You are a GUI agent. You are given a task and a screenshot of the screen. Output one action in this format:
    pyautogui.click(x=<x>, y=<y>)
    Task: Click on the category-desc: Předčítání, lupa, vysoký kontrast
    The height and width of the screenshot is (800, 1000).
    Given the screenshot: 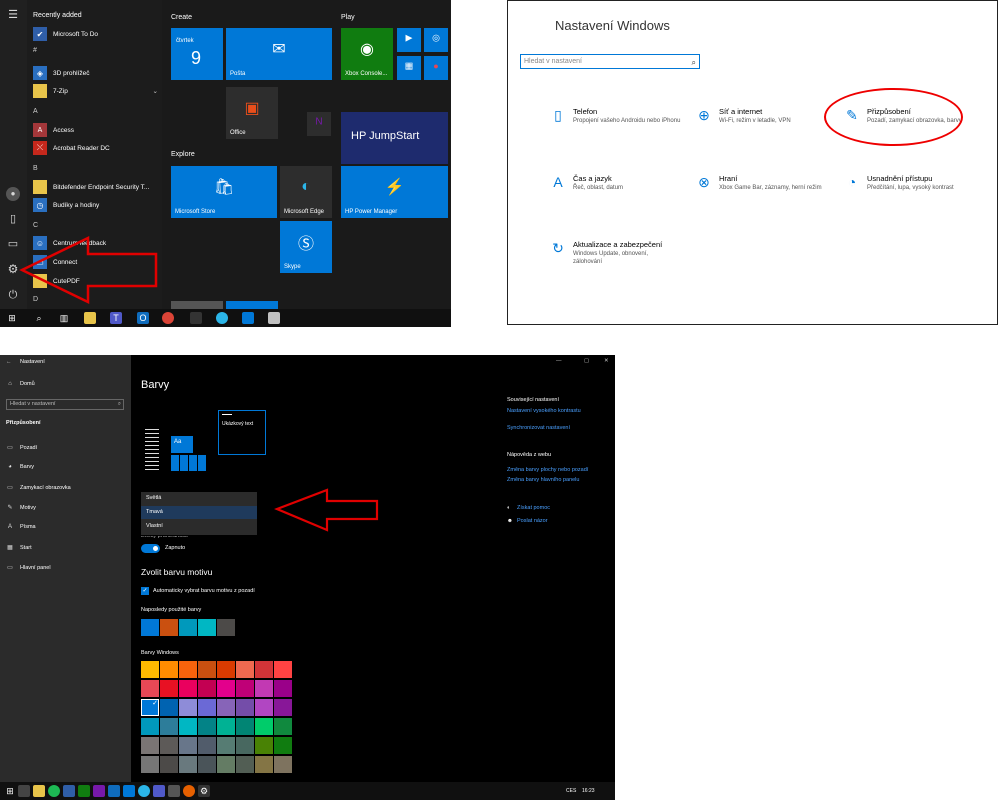 What is the action you would take?
    pyautogui.click(x=910, y=188)
    